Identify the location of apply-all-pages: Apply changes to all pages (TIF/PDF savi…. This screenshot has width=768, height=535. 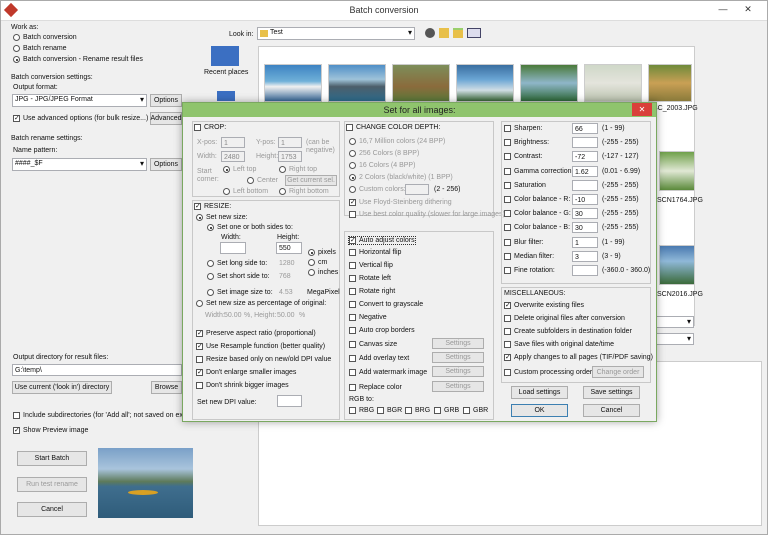
(578, 357).